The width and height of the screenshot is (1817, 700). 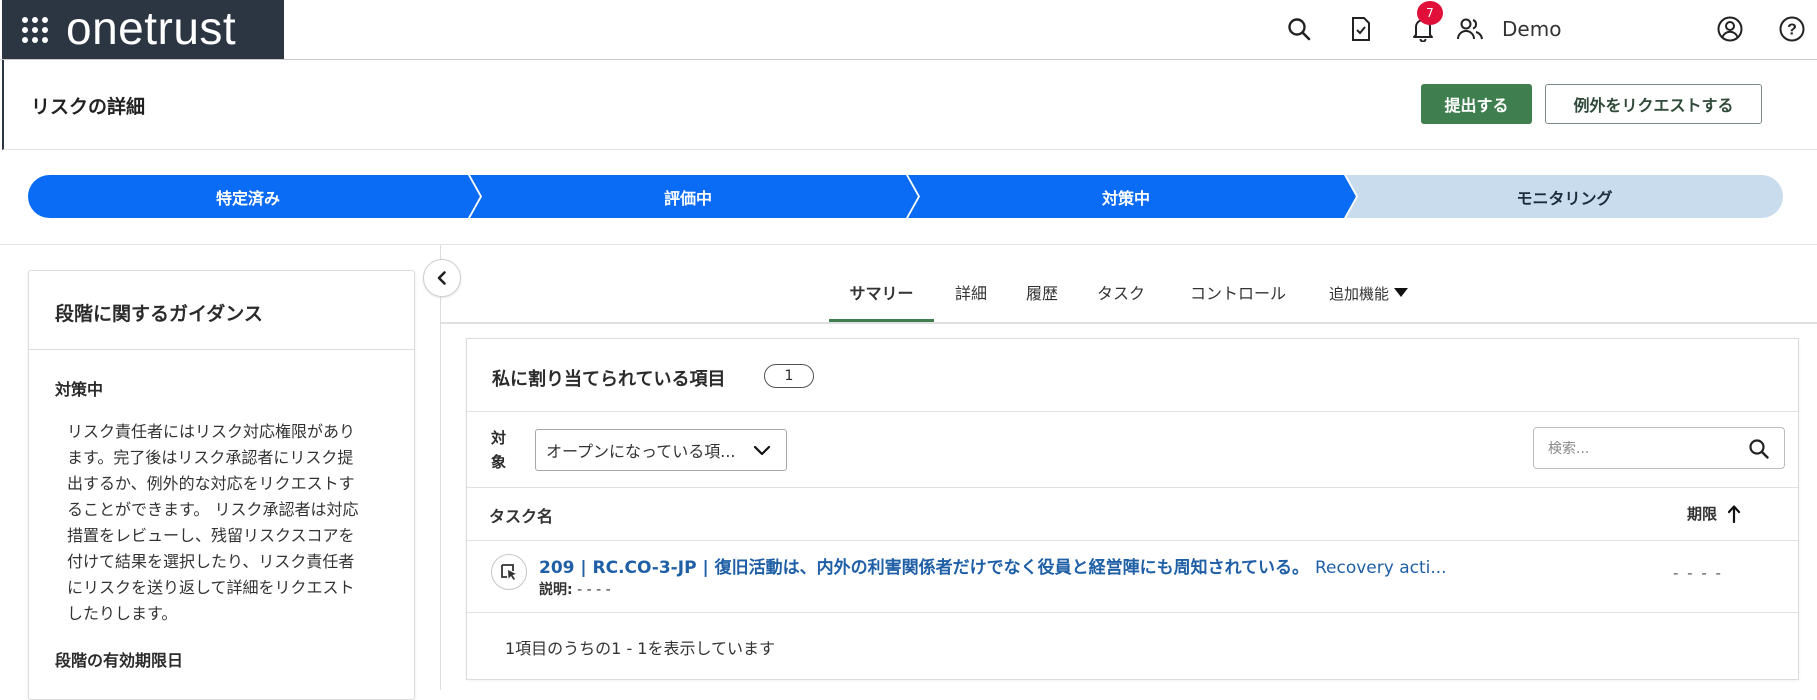 What do you see at coordinates (159, 314) in the screenshot?
I see `guidance-title: 段階に関するガイダンス` at bounding box center [159, 314].